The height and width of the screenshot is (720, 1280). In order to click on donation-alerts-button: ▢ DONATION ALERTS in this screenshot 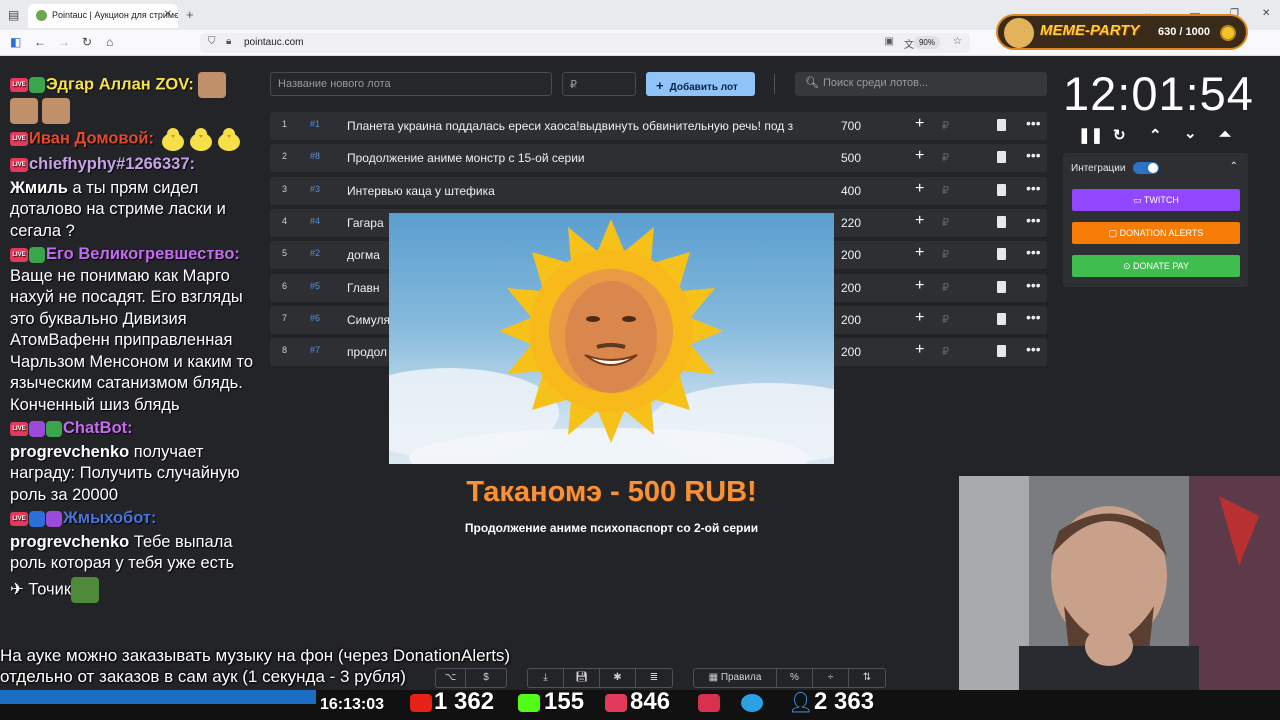, I will do `click(1156, 233)`.